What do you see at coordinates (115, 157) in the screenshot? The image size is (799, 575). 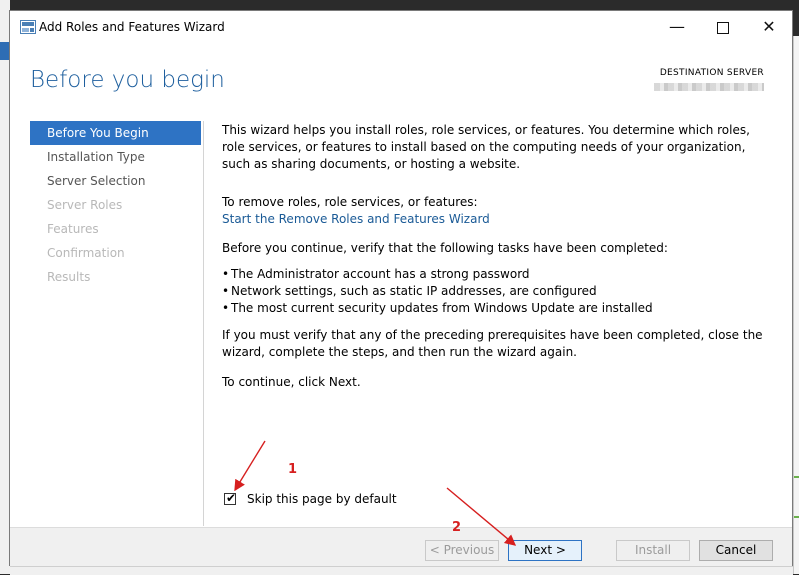 I see `nav-item-installation-type: Installation Type` at bounding box center [115, 157].